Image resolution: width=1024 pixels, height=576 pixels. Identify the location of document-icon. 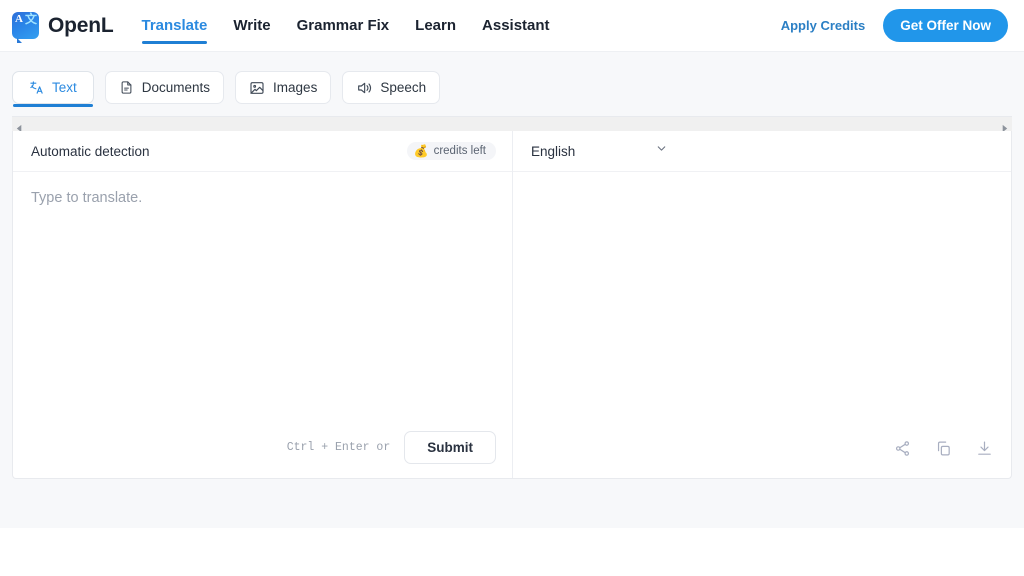
(126, 87).